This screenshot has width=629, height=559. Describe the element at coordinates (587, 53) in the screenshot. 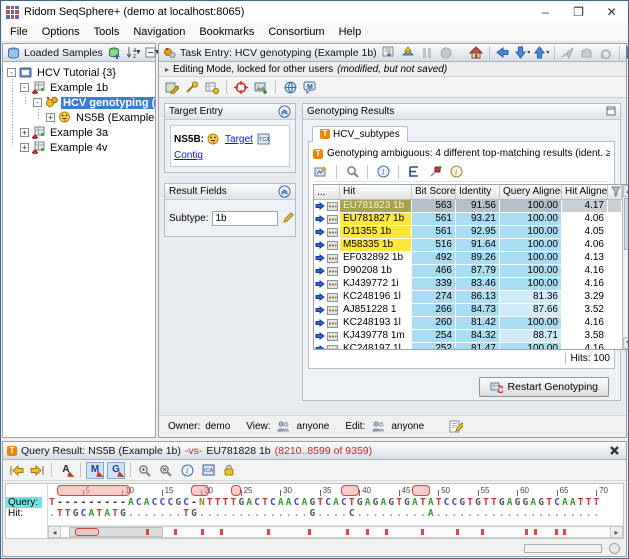

I see `revert-disabled-icon` at that location.